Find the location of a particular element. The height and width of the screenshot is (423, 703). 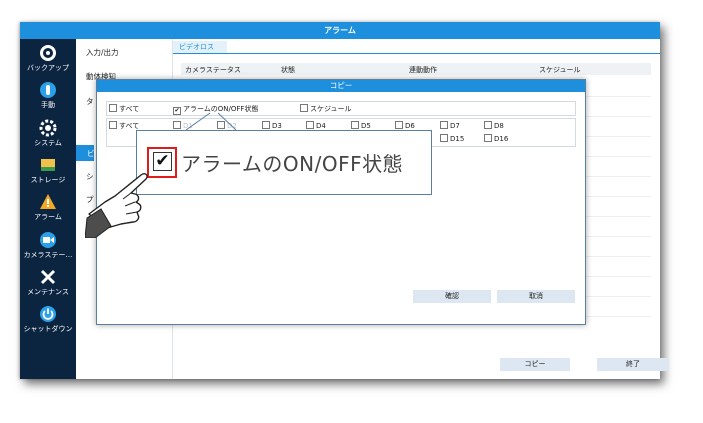

zoom-callout: ✔ アラームのON/OFF状態 is located at coordinates (284, 162).